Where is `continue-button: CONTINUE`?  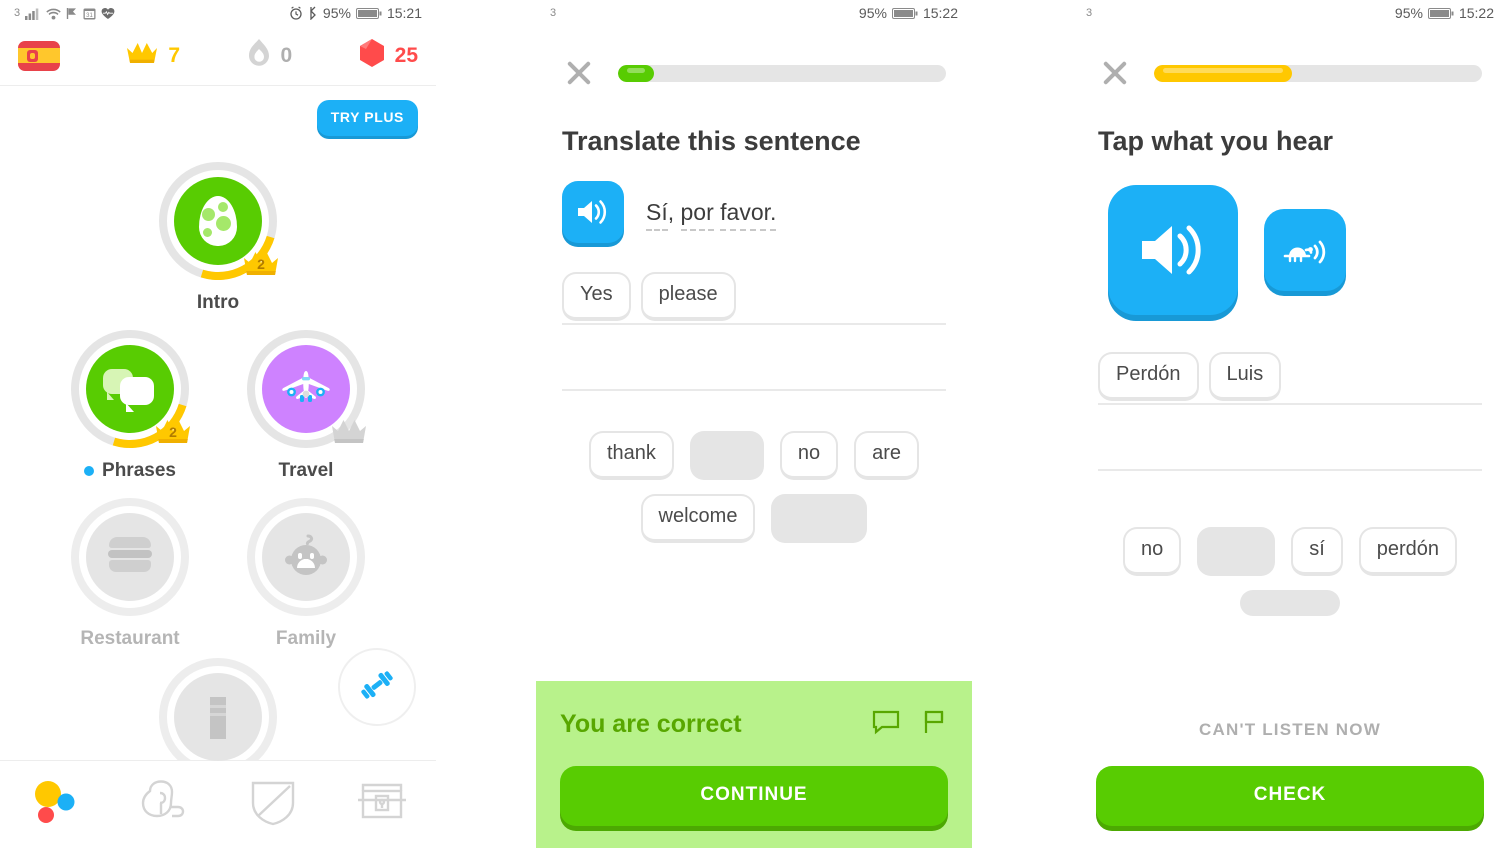 continue-button: CONTINUE is located at coordinates (754, 796).